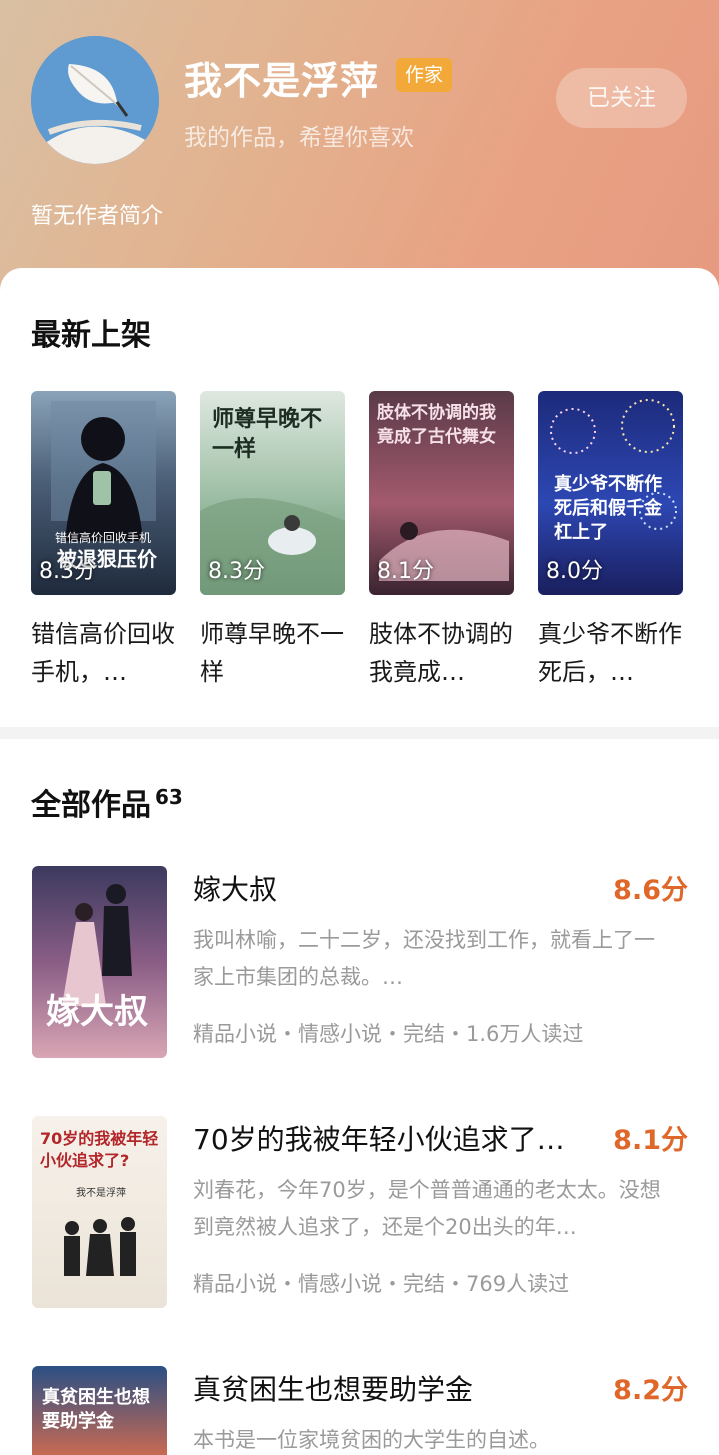 The width and height of the screenshot is (719, 1455). Describe the element at coordinates (272, 653) in the screenshot. I see `book-title: 师尊早晚不一样` at that location.